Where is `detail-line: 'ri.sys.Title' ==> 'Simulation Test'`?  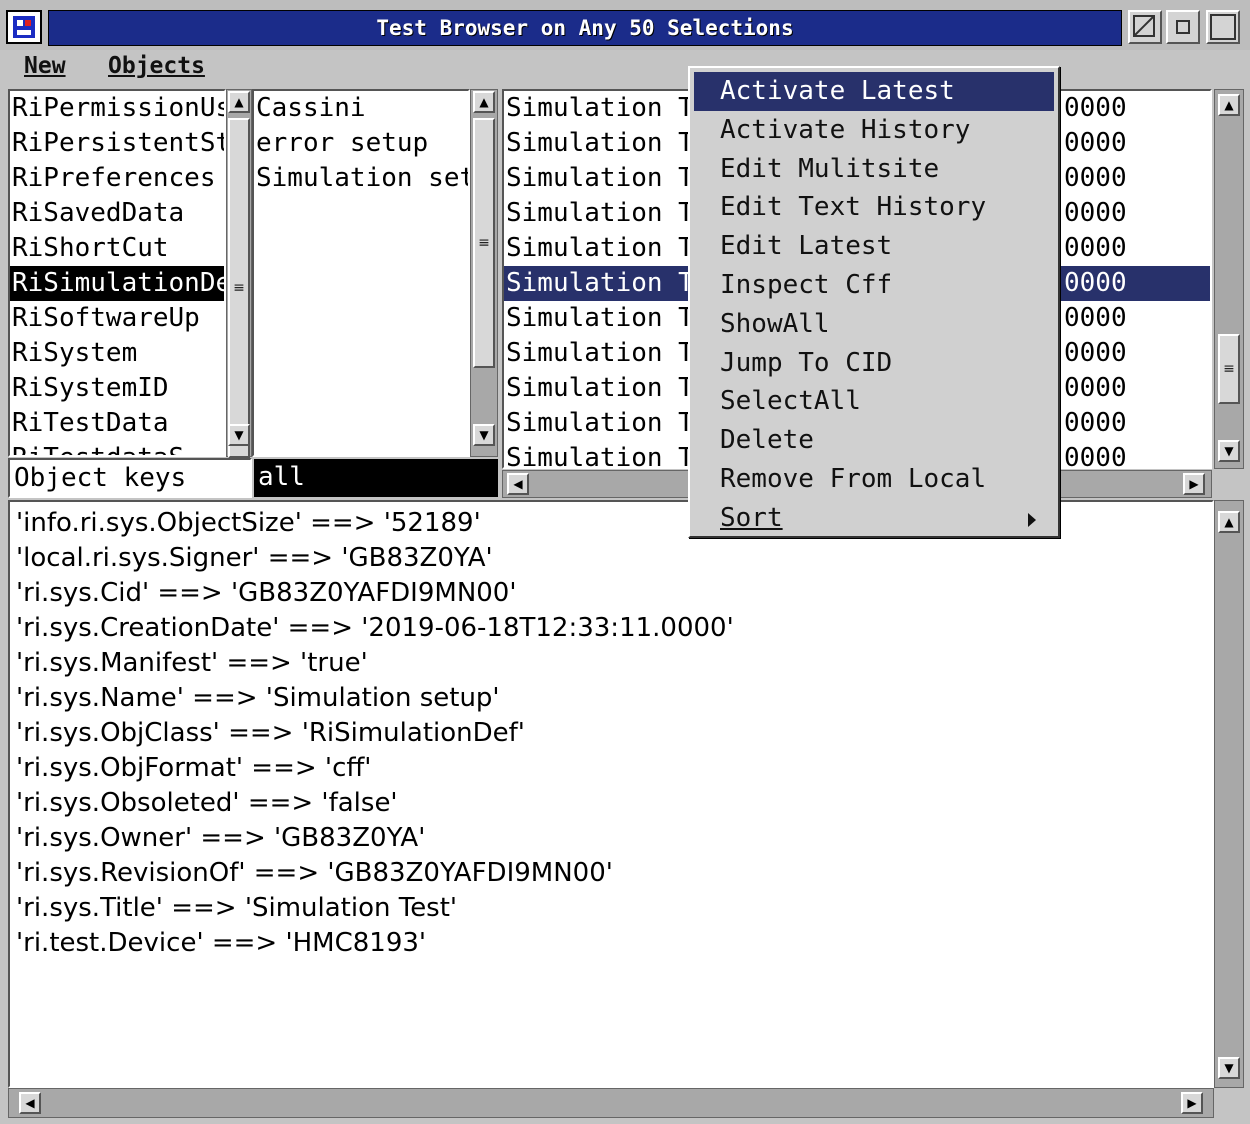
detail-line: 'ri.sys.Title' ==> 'Simulation Test' is located at coordinates (237, 908).